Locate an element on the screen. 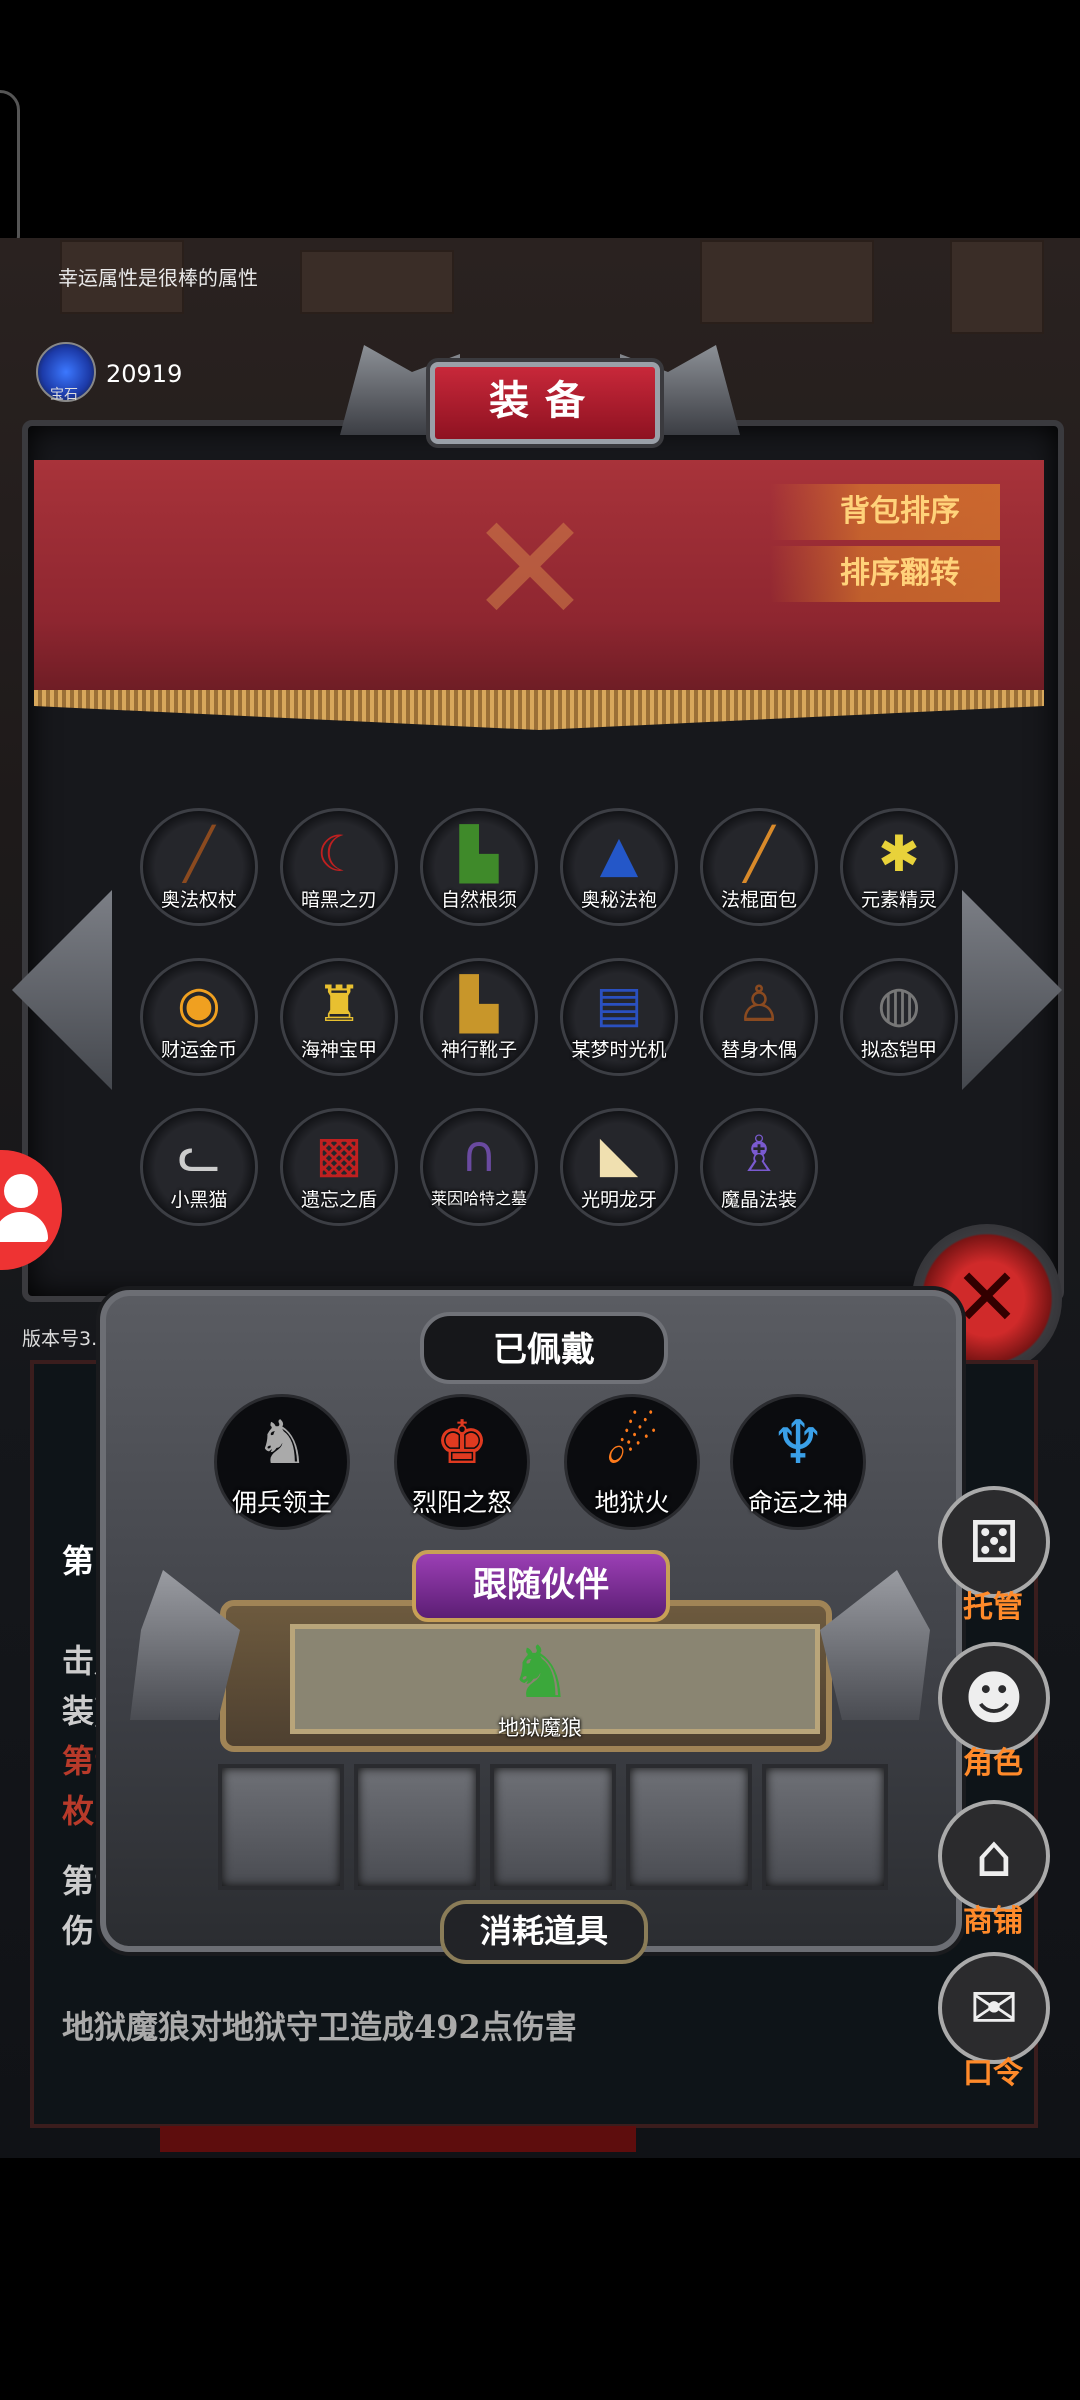 This screenshot has width=1080, height=2400. coin-icon: ◉ is located at coordinates (199, 1004).